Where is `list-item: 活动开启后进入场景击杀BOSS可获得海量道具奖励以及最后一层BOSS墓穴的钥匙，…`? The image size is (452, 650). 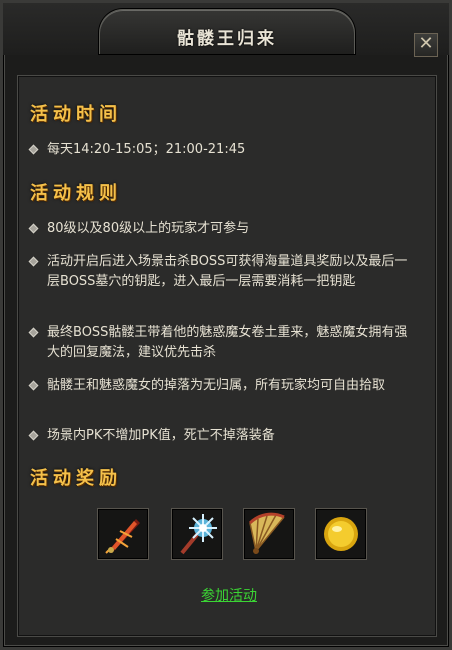
list-item: 活动开启后进入场景击杀BOSS可获得海量道具奖励以及最后一层BOSS墓穴的钥匙，… is located at coordinates (222, 272).